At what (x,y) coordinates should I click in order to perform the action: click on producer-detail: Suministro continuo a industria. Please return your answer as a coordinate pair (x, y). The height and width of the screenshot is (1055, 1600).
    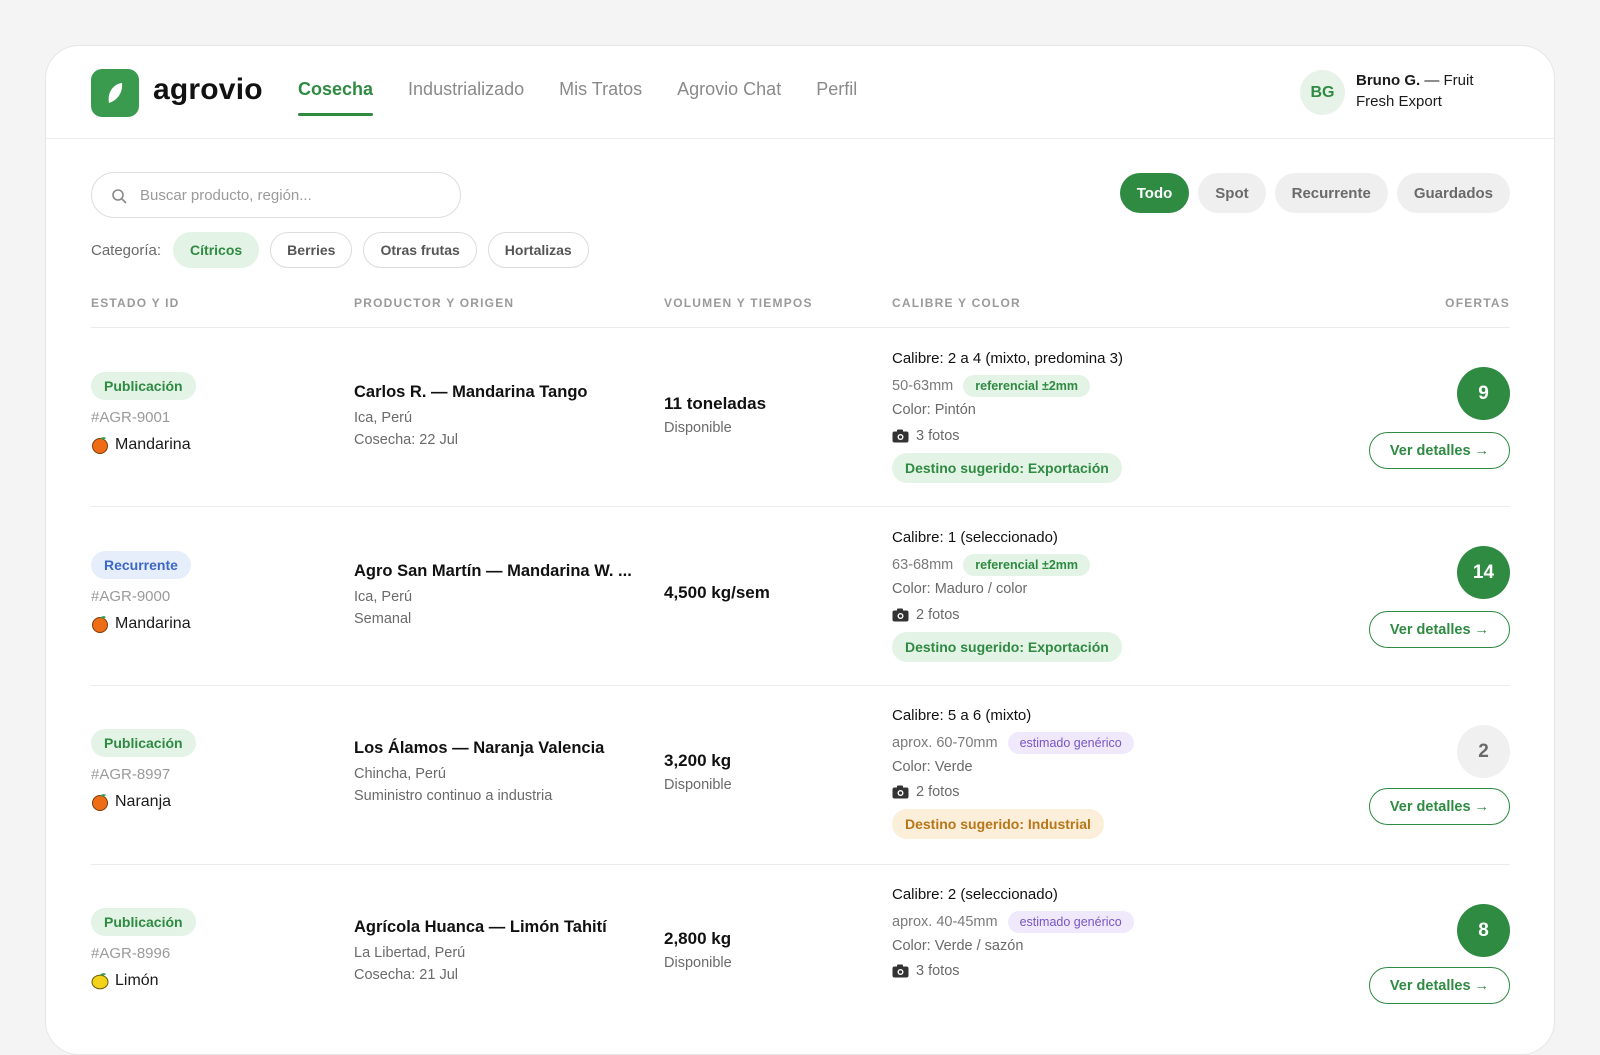
    Looking at the image, I should click on (453, 796).